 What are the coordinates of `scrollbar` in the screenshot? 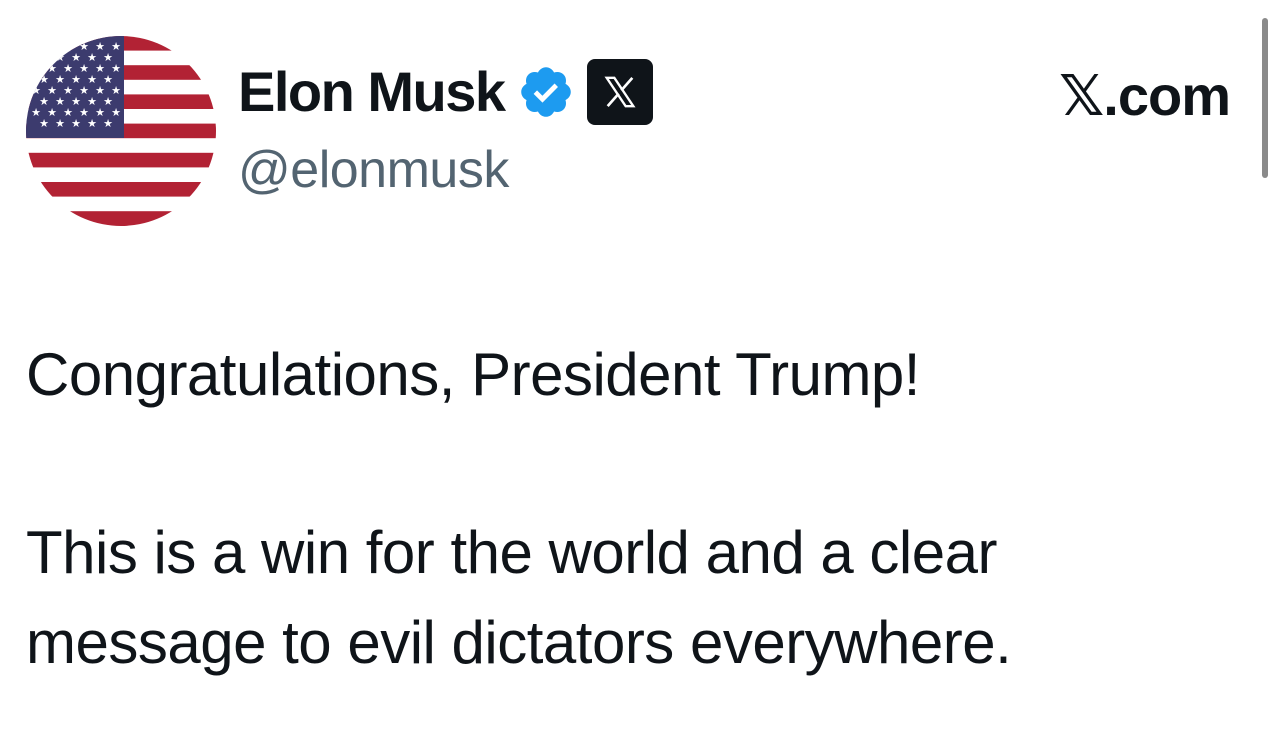 It's located at (1265, 98).